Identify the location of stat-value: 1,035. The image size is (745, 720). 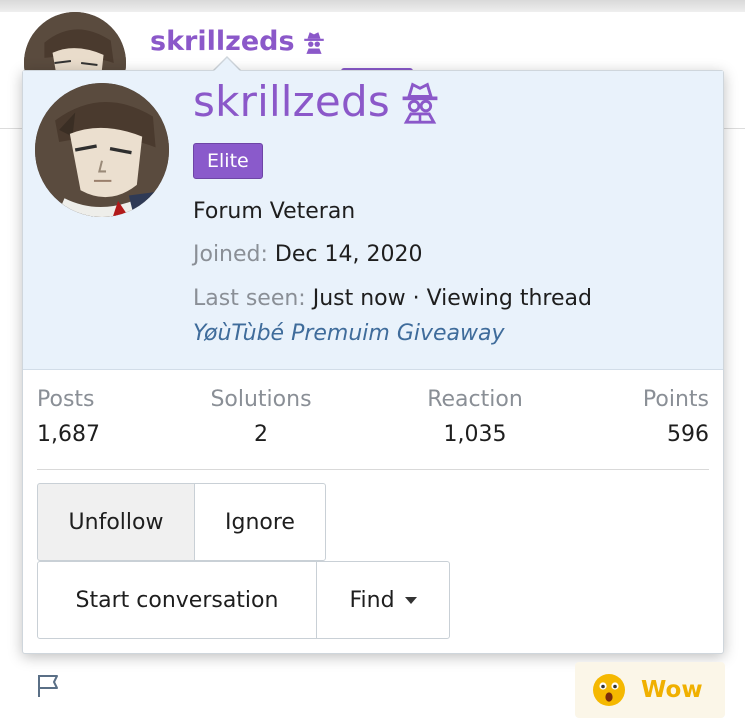
(475, 434).